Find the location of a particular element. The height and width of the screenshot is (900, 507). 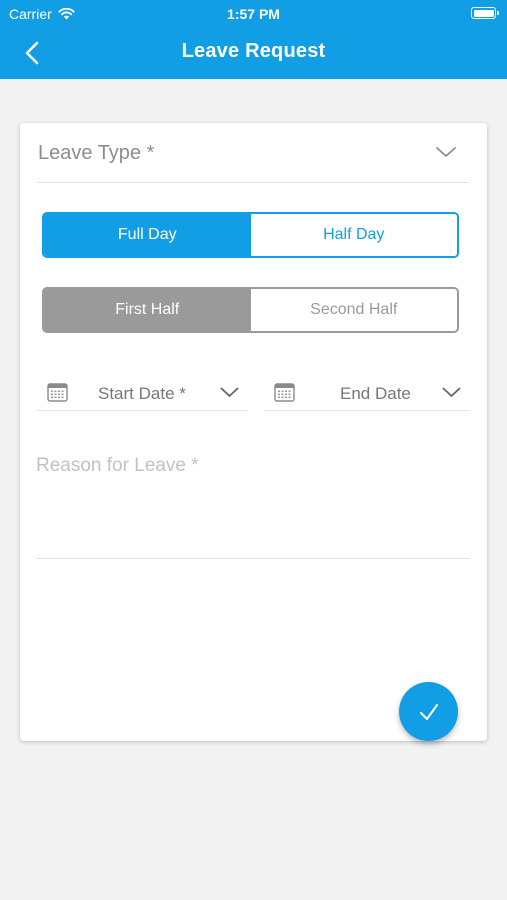

day-type-toggle: Full Day Half Day is located at coordinates (250, 235).